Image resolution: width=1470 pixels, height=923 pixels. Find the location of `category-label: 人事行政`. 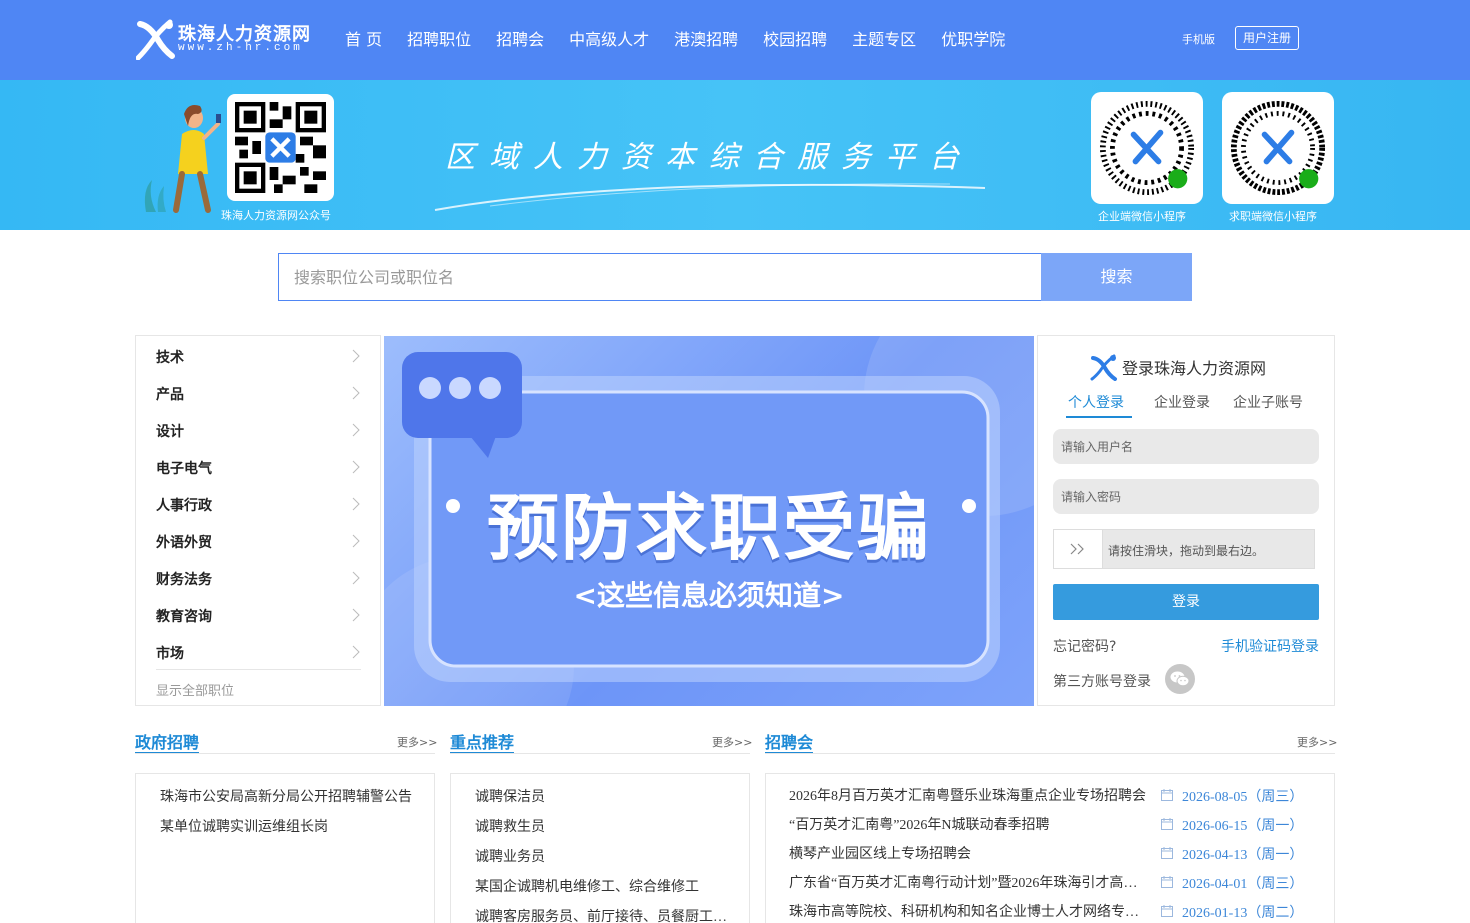

category-label: 人事行政 is located at coordinates (184, 506).